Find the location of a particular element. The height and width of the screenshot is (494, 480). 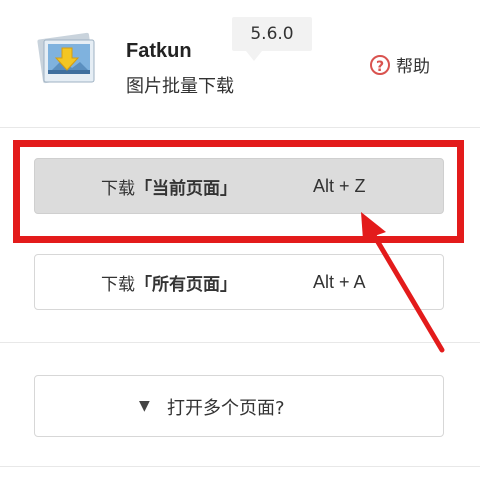

open-multiple-pages-toggle: ▼ 打开多个页面? is located at coordinates (239, 406).